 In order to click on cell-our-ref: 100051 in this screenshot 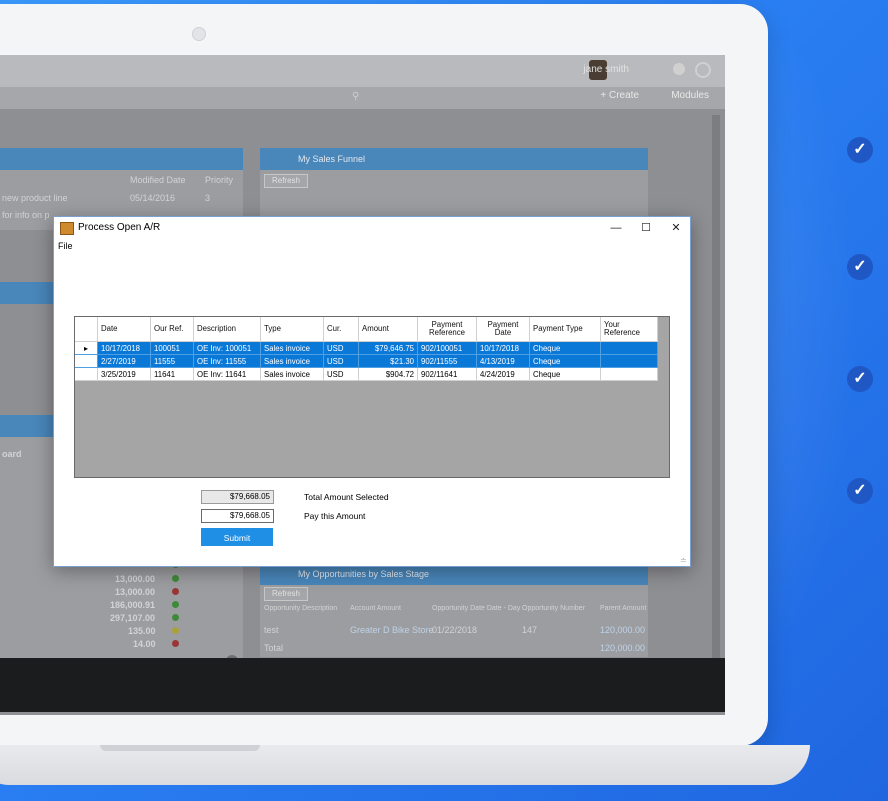, I will do `click(172, 348)`.